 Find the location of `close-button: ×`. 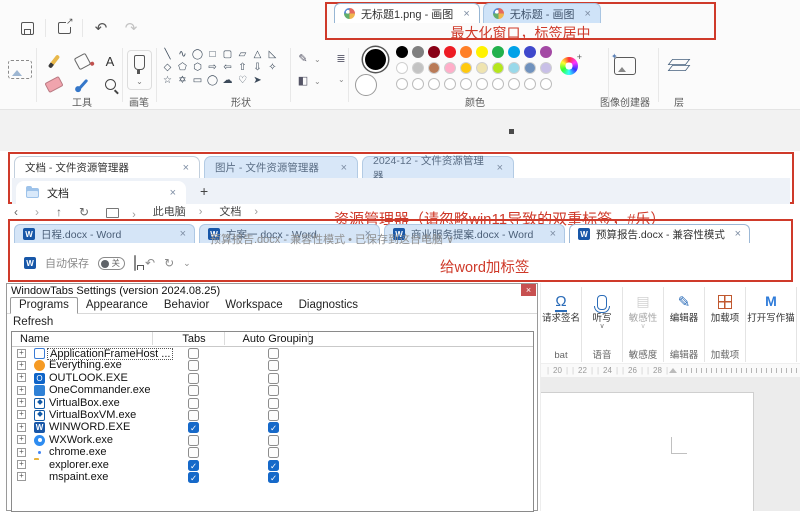

close-button: × is located at coordinates (528, 290).